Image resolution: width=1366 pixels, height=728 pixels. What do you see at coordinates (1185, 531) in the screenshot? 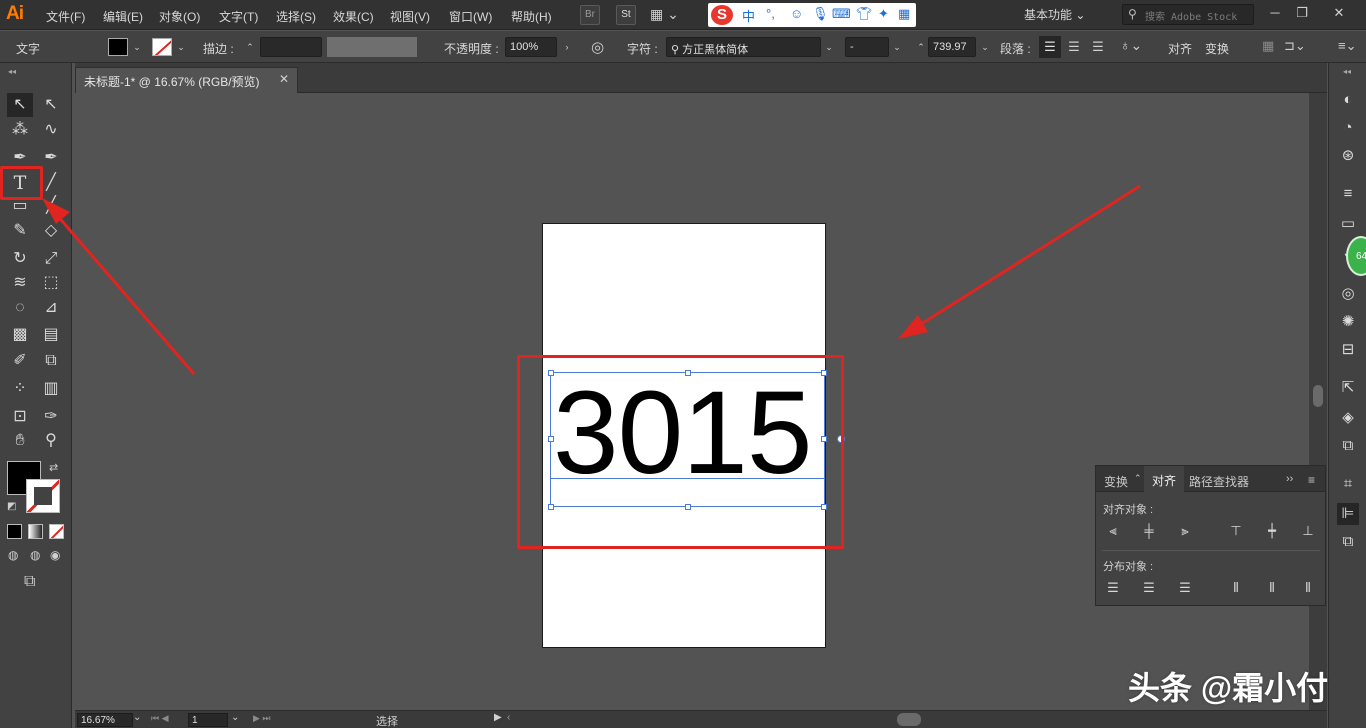
I see `align-right-icon: ⫸` at bounding box center [1185, 531].